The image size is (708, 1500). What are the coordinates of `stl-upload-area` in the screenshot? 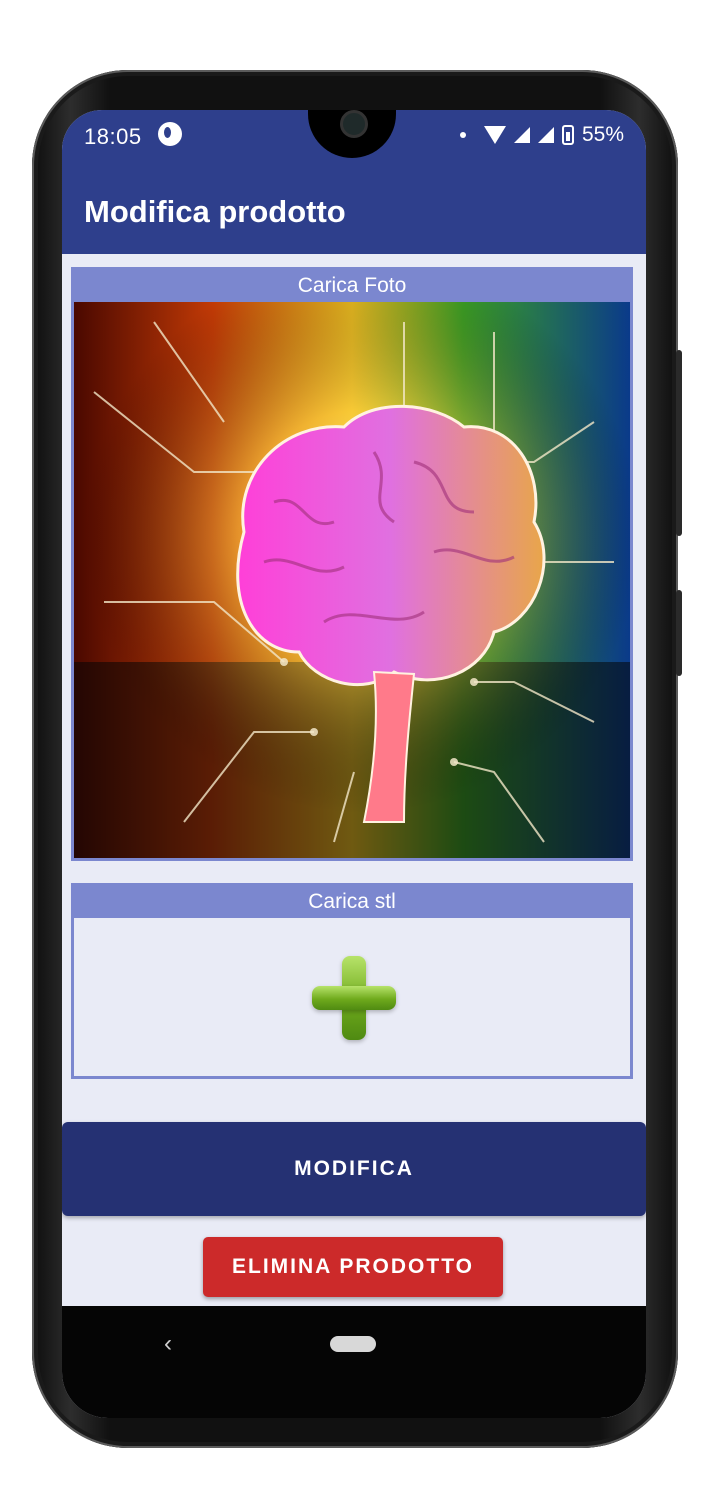 It's located at (352, 997).